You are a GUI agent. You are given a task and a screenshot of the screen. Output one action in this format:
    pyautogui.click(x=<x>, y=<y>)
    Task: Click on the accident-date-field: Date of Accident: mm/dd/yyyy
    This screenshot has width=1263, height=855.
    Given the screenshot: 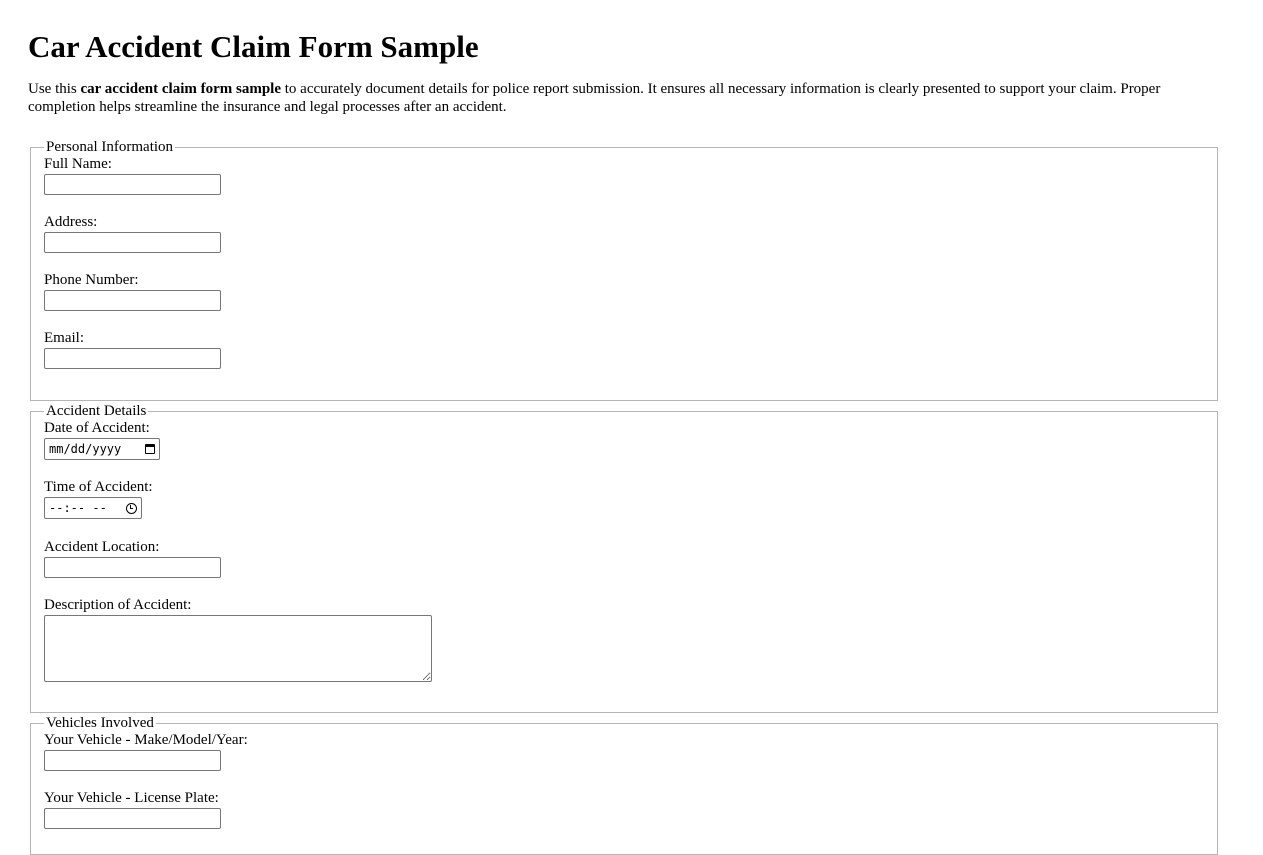 What is the action you would take?
    pyautogui.click(x=630, y=440)
    